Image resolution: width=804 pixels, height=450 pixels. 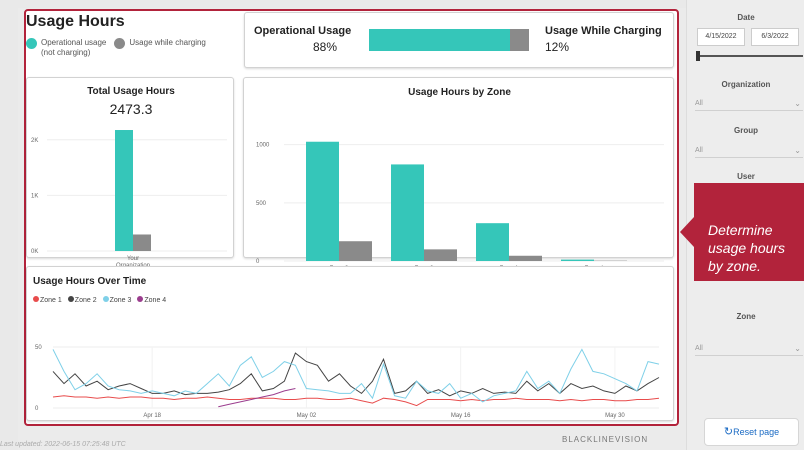 I want to click on callout-line-3: by zone., so click(x=734, y=266).